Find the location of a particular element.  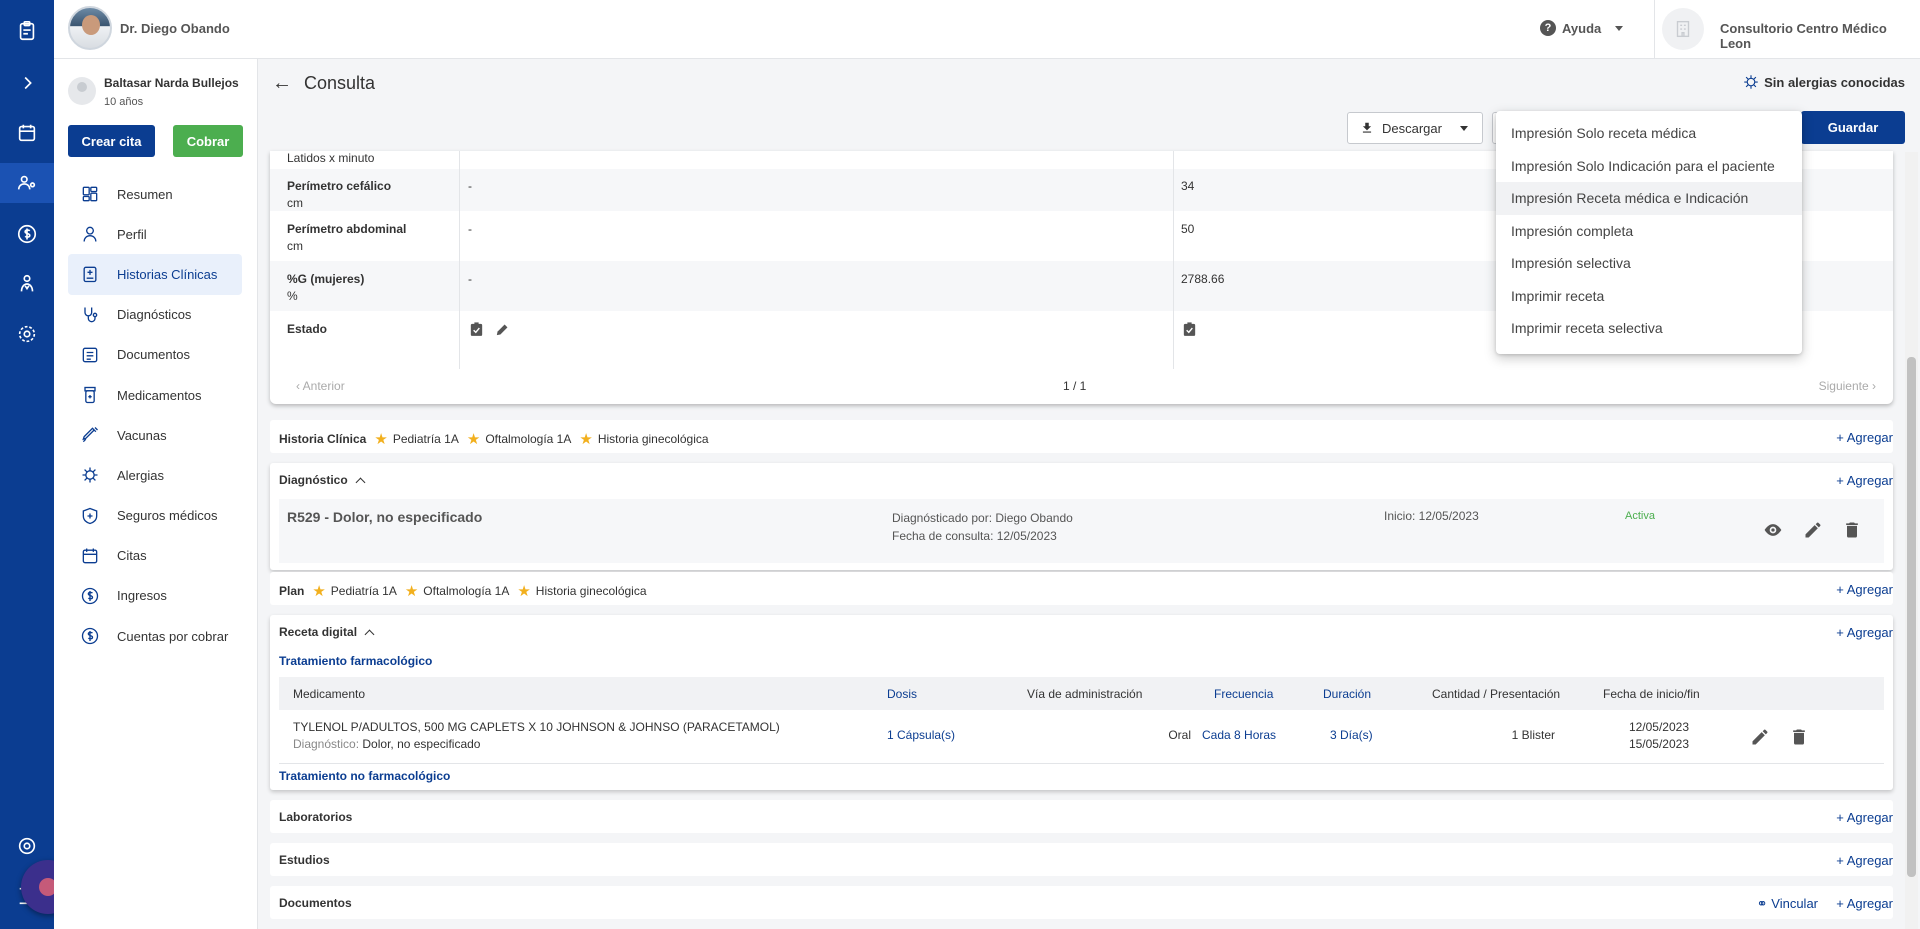

duration-value: 3 Día(s) is located at coordinates (1351, 735).